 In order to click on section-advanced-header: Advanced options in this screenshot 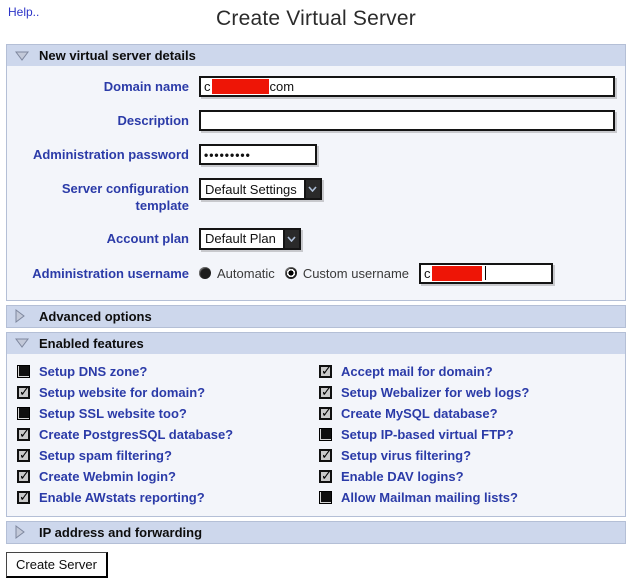, I will do `click(316, 316)`.